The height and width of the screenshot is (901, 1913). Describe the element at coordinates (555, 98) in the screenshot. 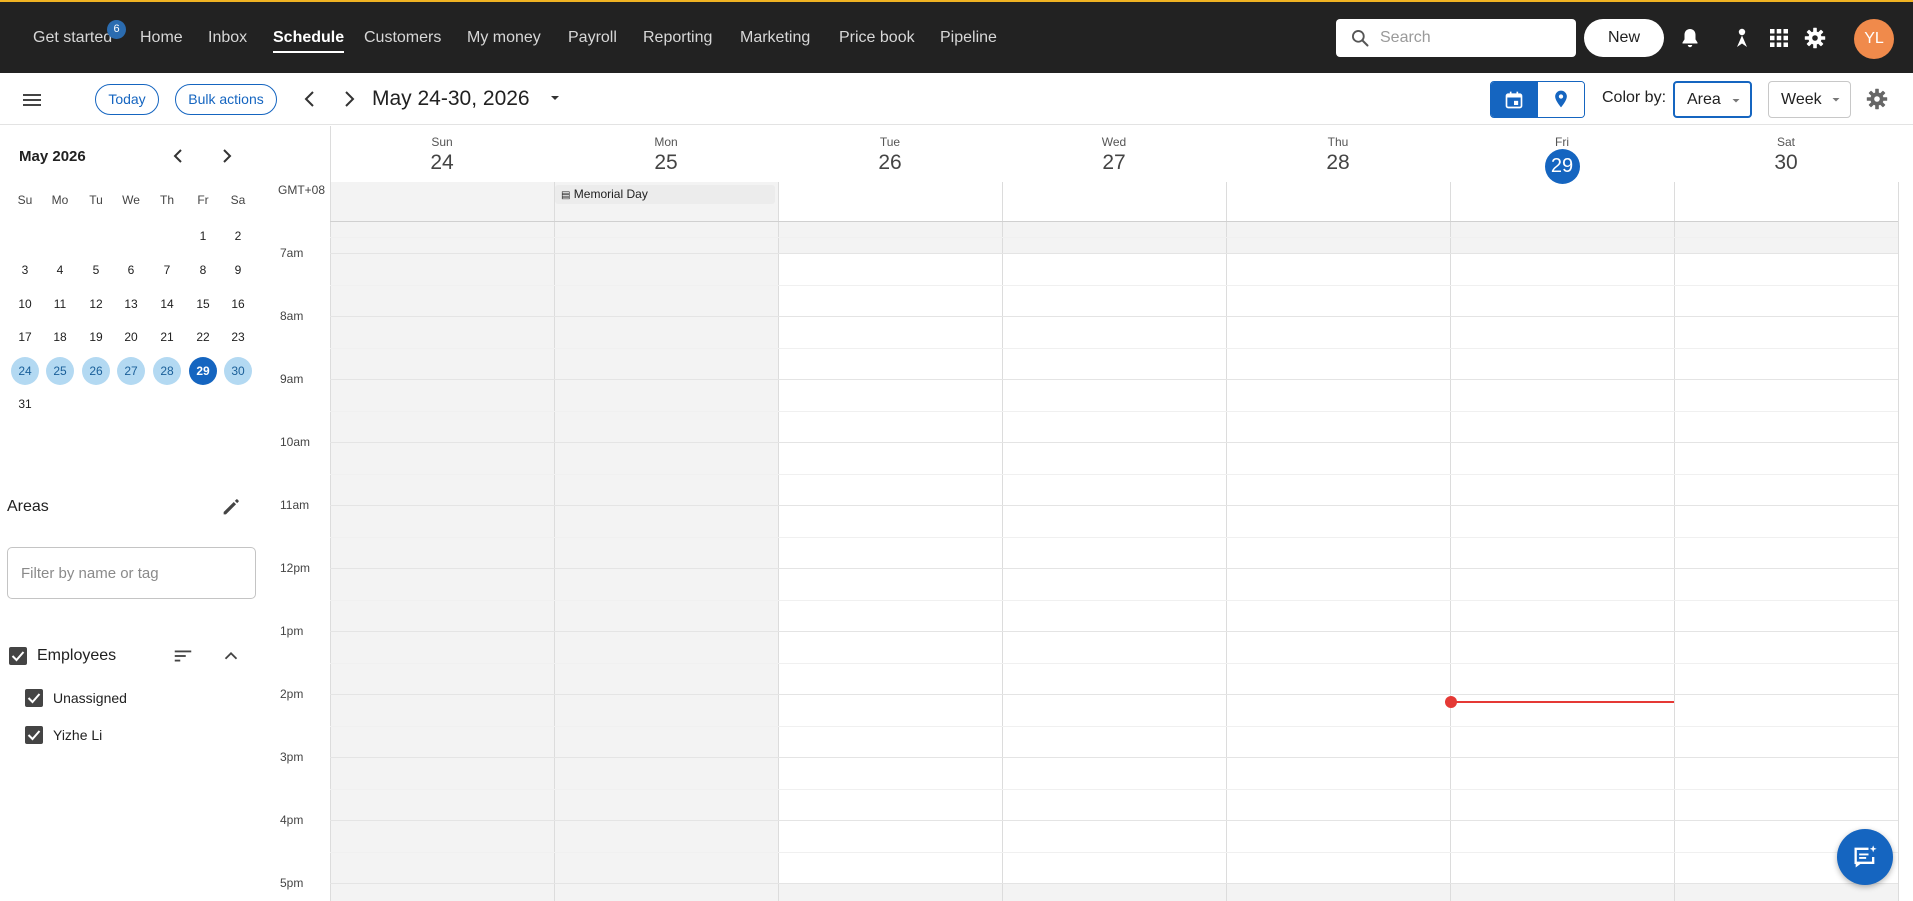

I see `date-range-dropdown-icon` at that location.